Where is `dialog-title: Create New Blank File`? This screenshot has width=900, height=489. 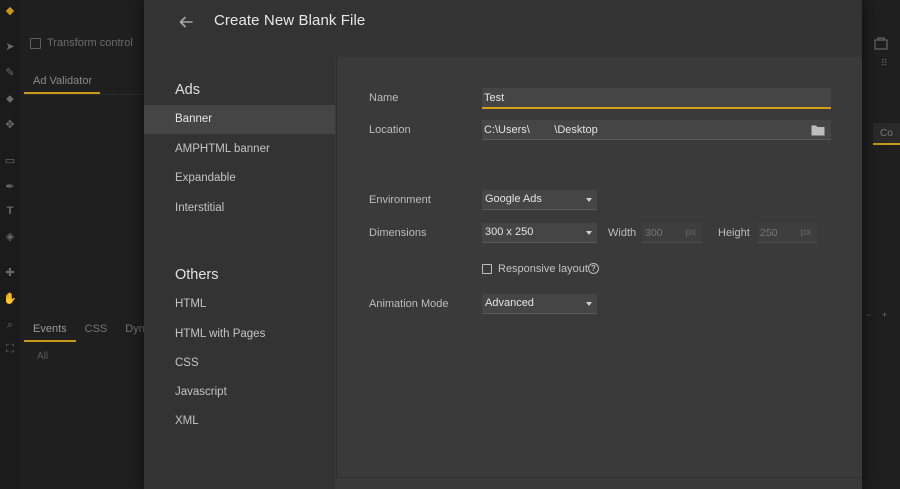 dialog-title: Create New Blank File is located at coordinates (290, 20).